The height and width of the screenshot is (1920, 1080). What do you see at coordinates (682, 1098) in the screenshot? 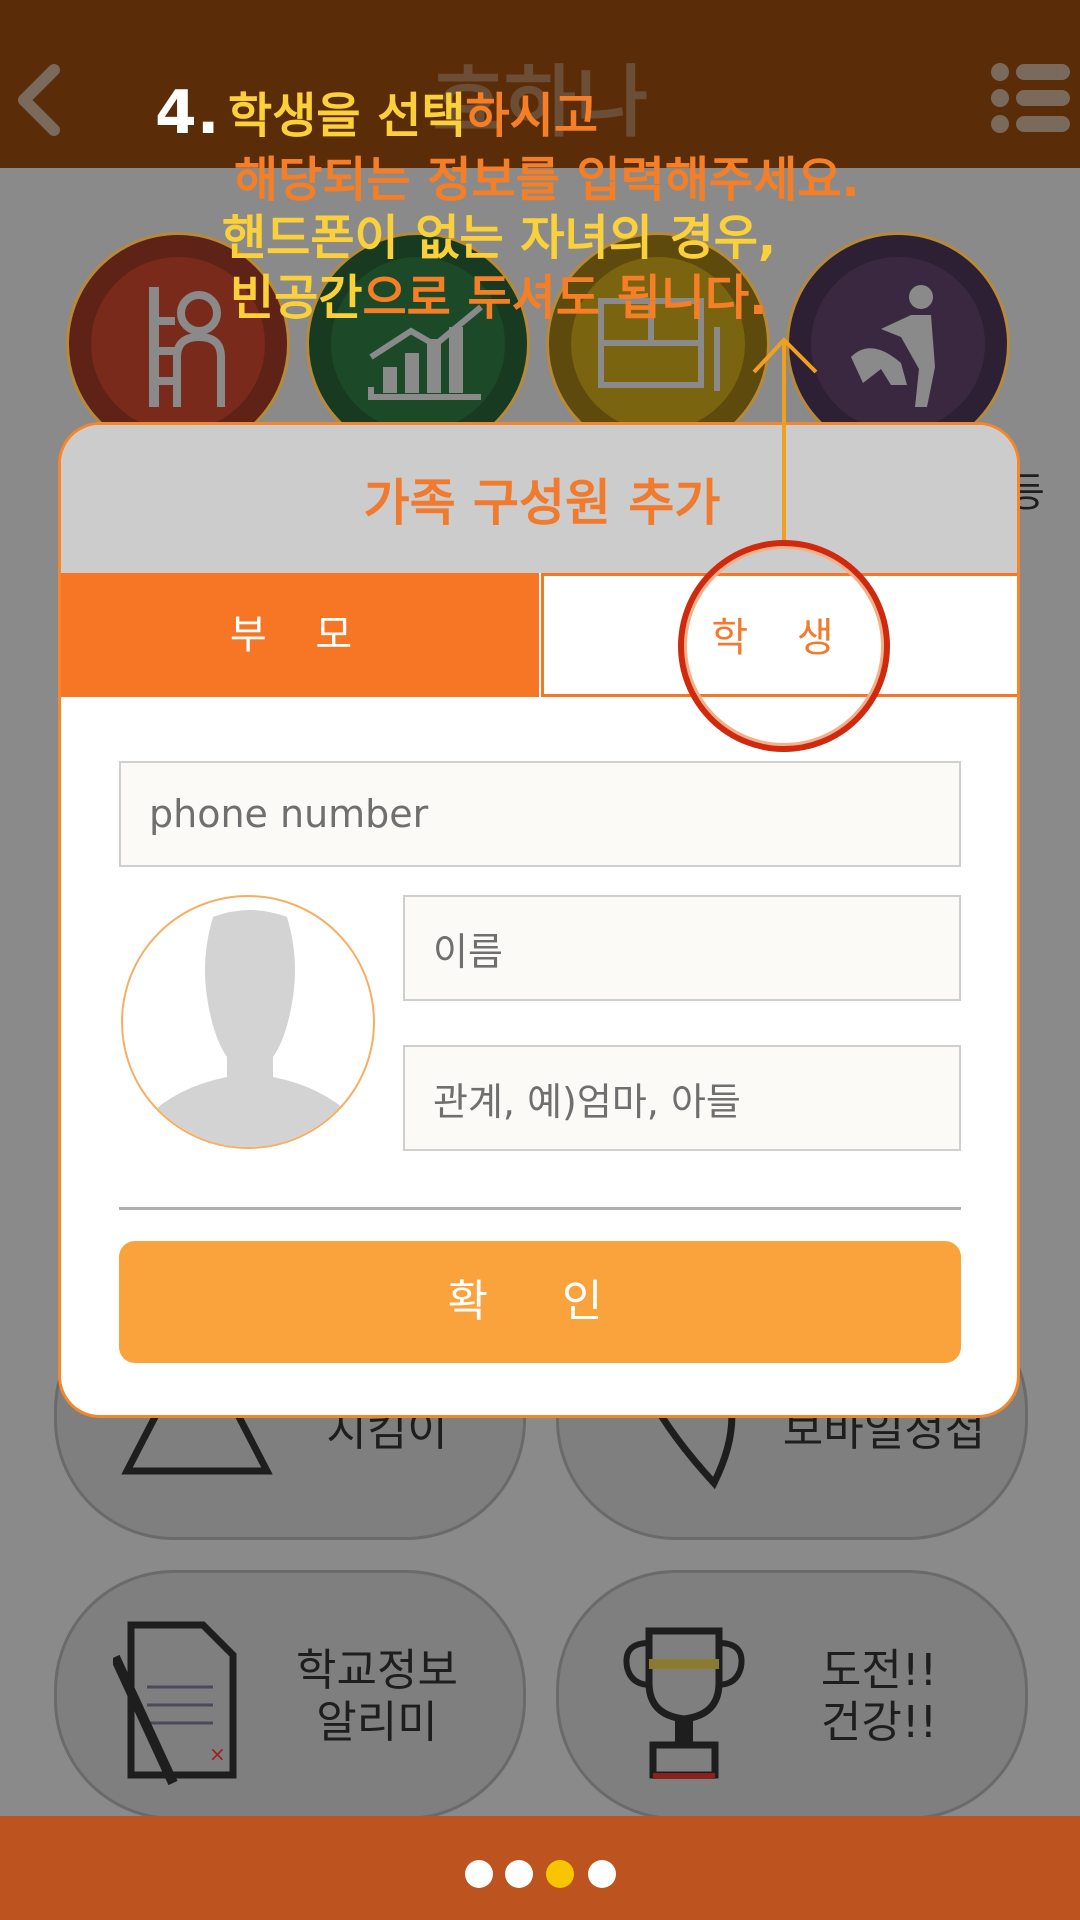
I see `relation-input: 관계, 예)엄마, 아들` at bounding box center [682, 1098].